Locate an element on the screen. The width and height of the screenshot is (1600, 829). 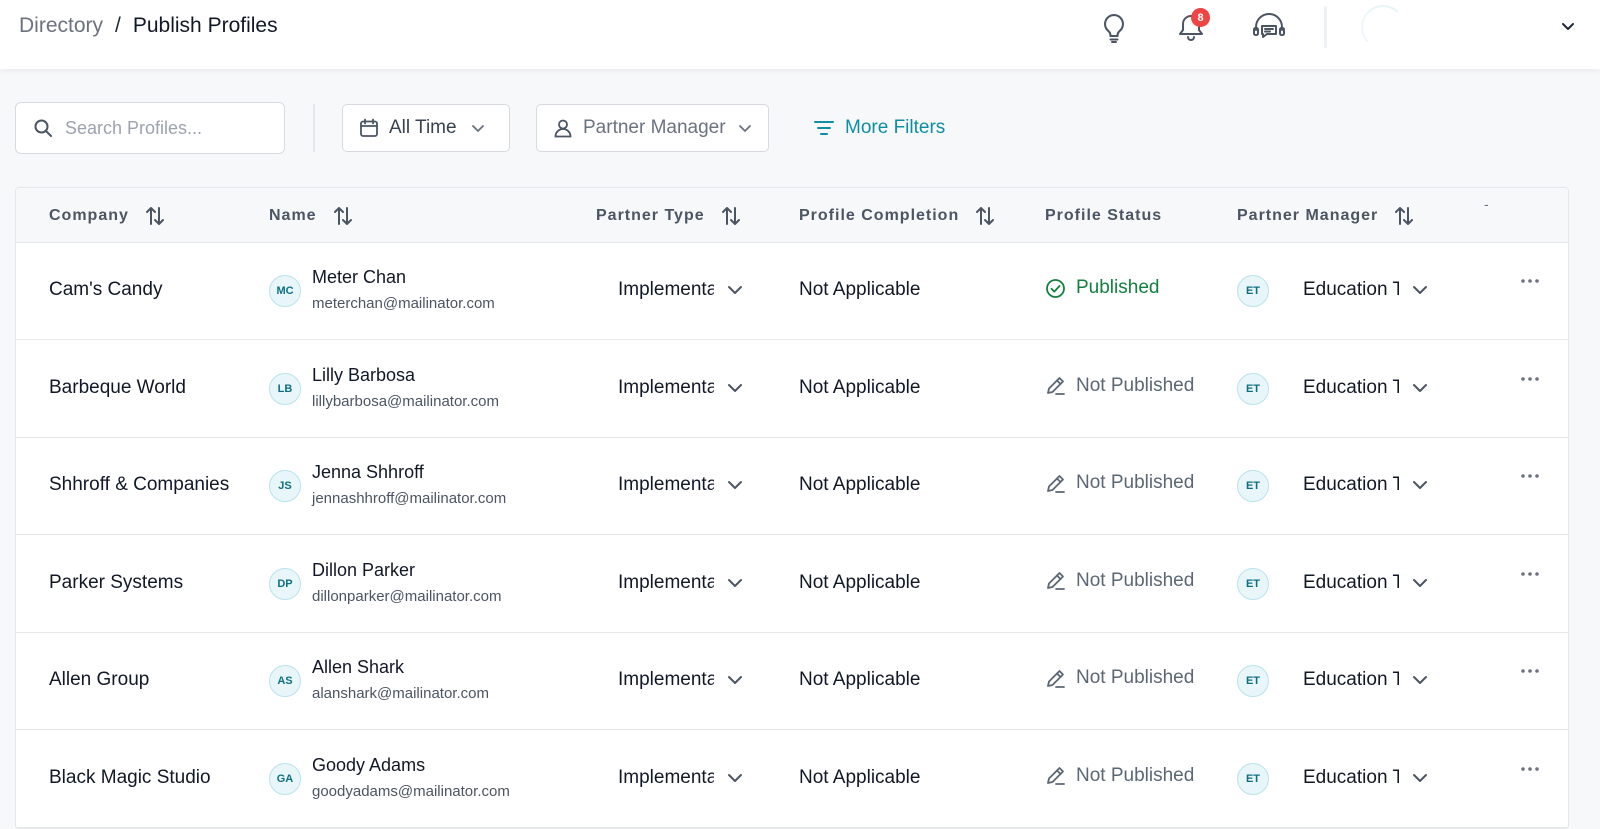
column-partner-type: Partner Type is located at coordinates (668, 215).